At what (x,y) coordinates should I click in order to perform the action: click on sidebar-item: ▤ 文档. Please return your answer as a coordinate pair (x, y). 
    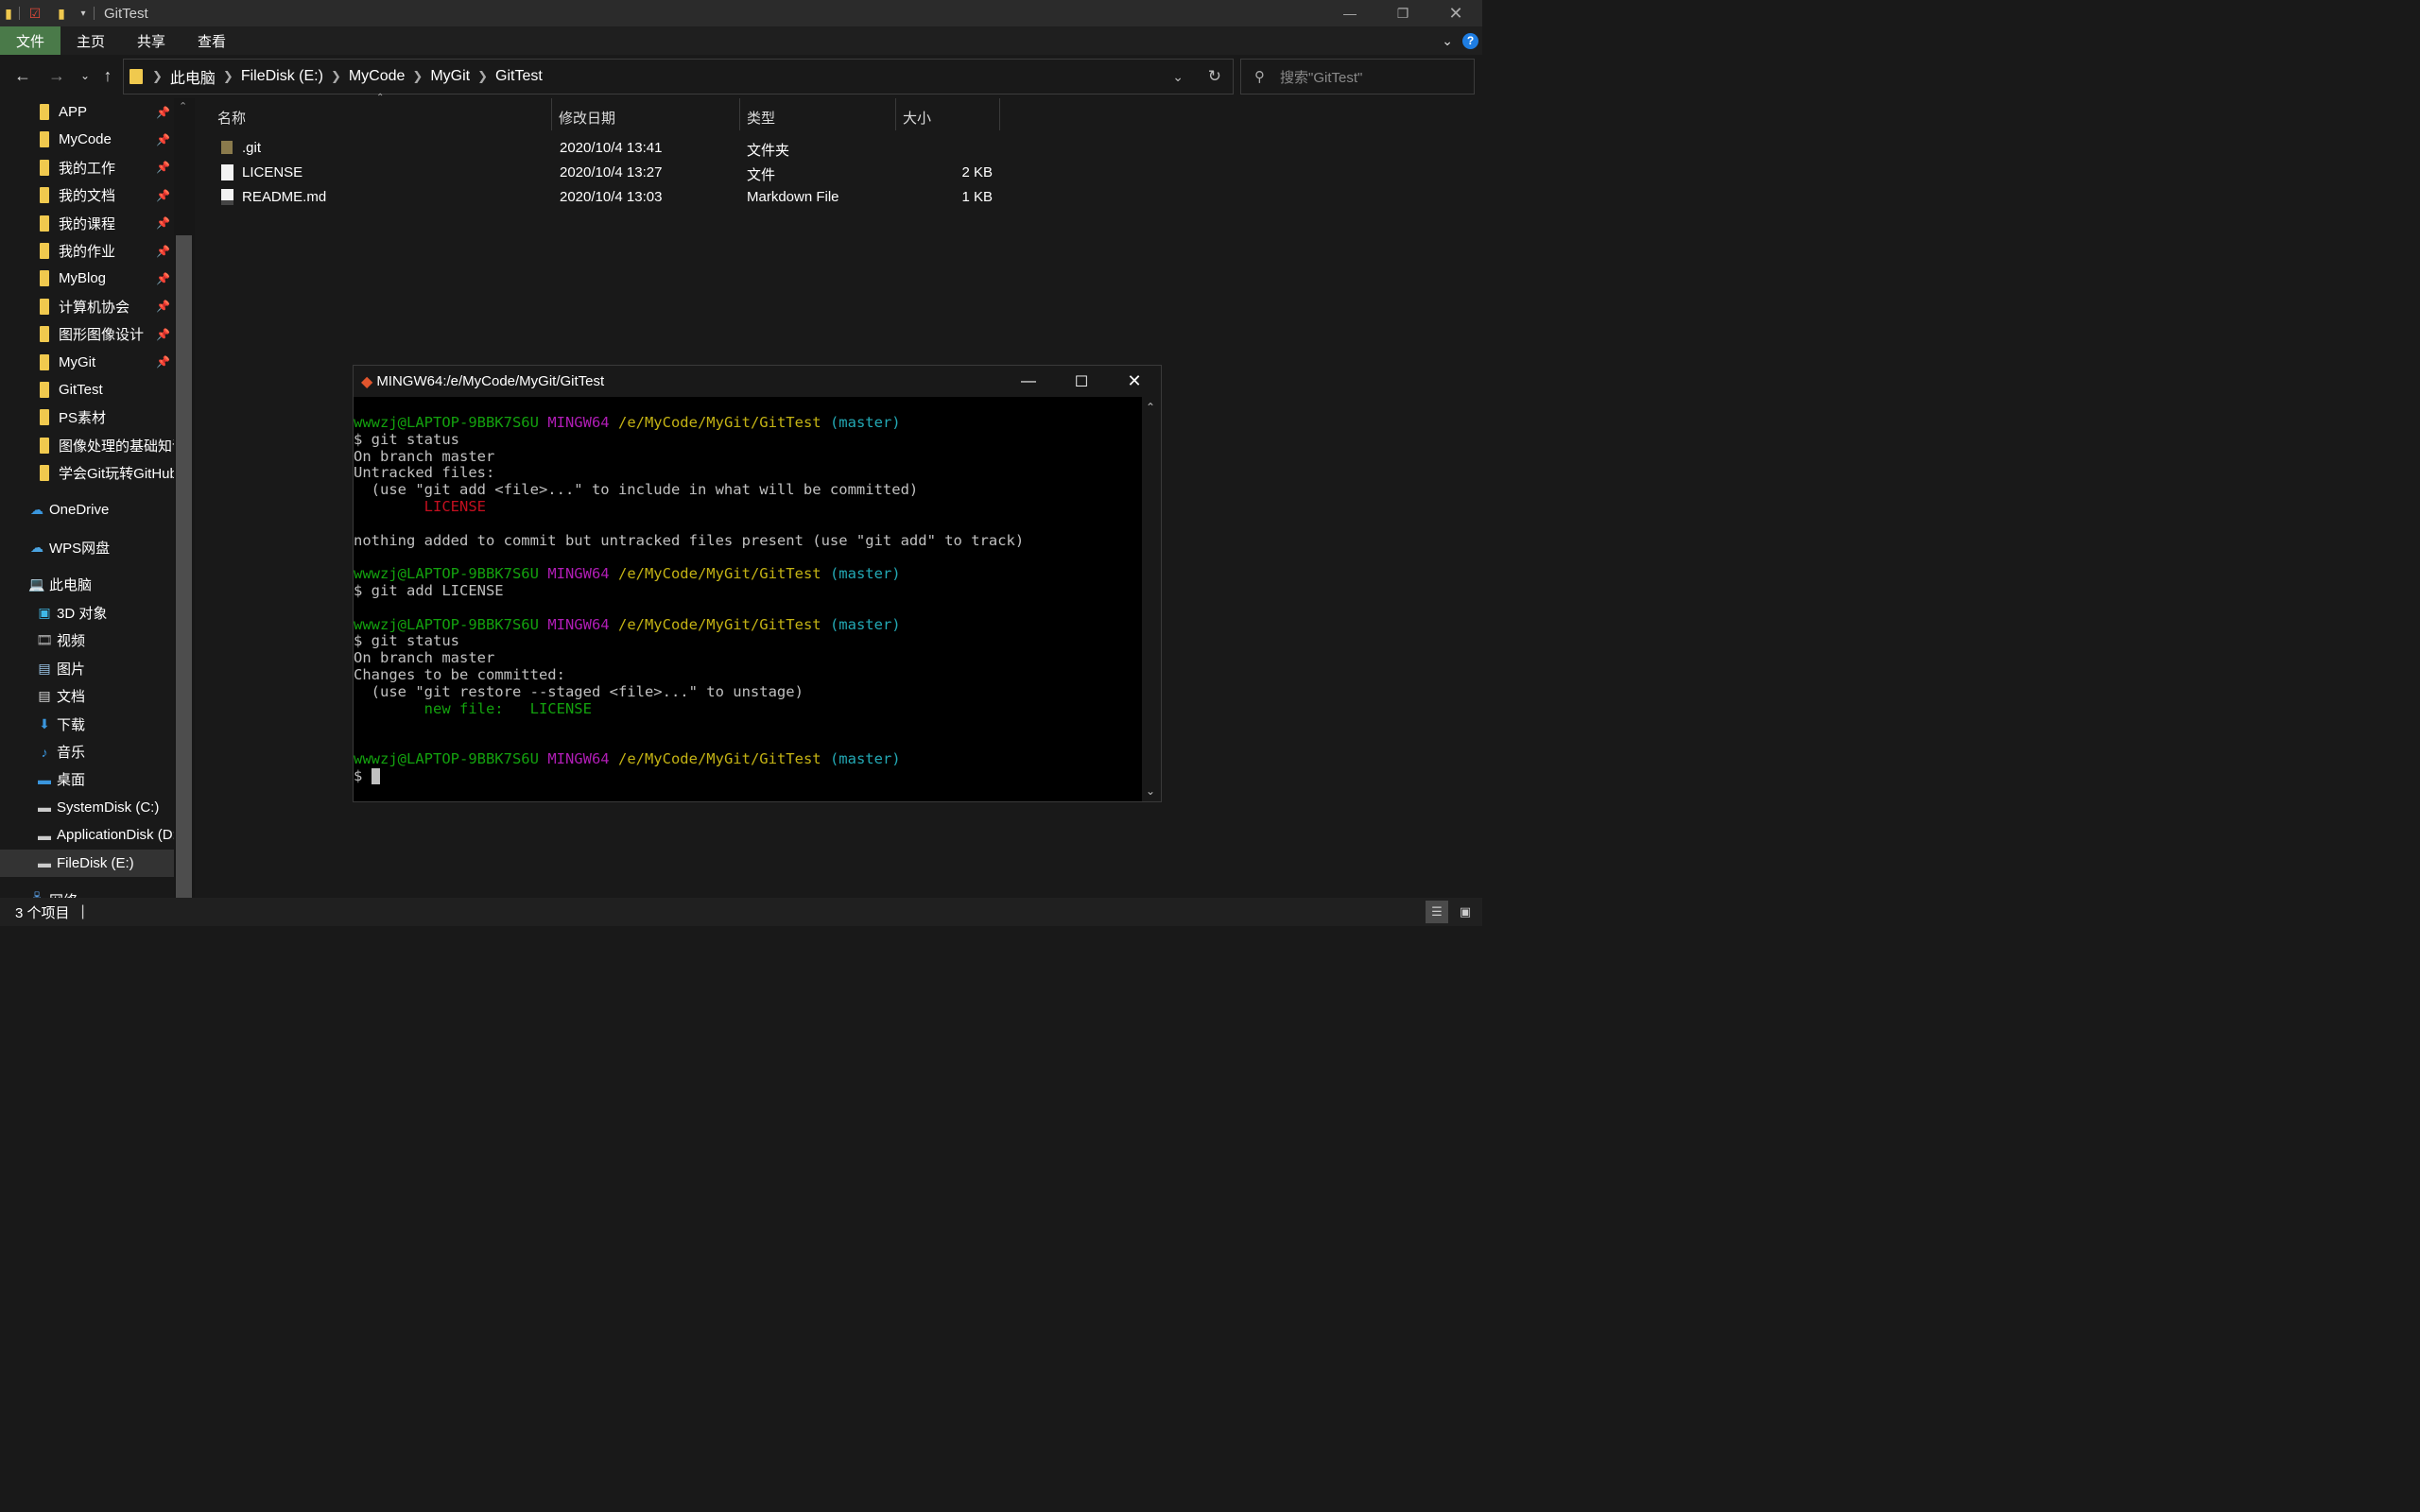
    Looking at the image, I should click on (87, 696).